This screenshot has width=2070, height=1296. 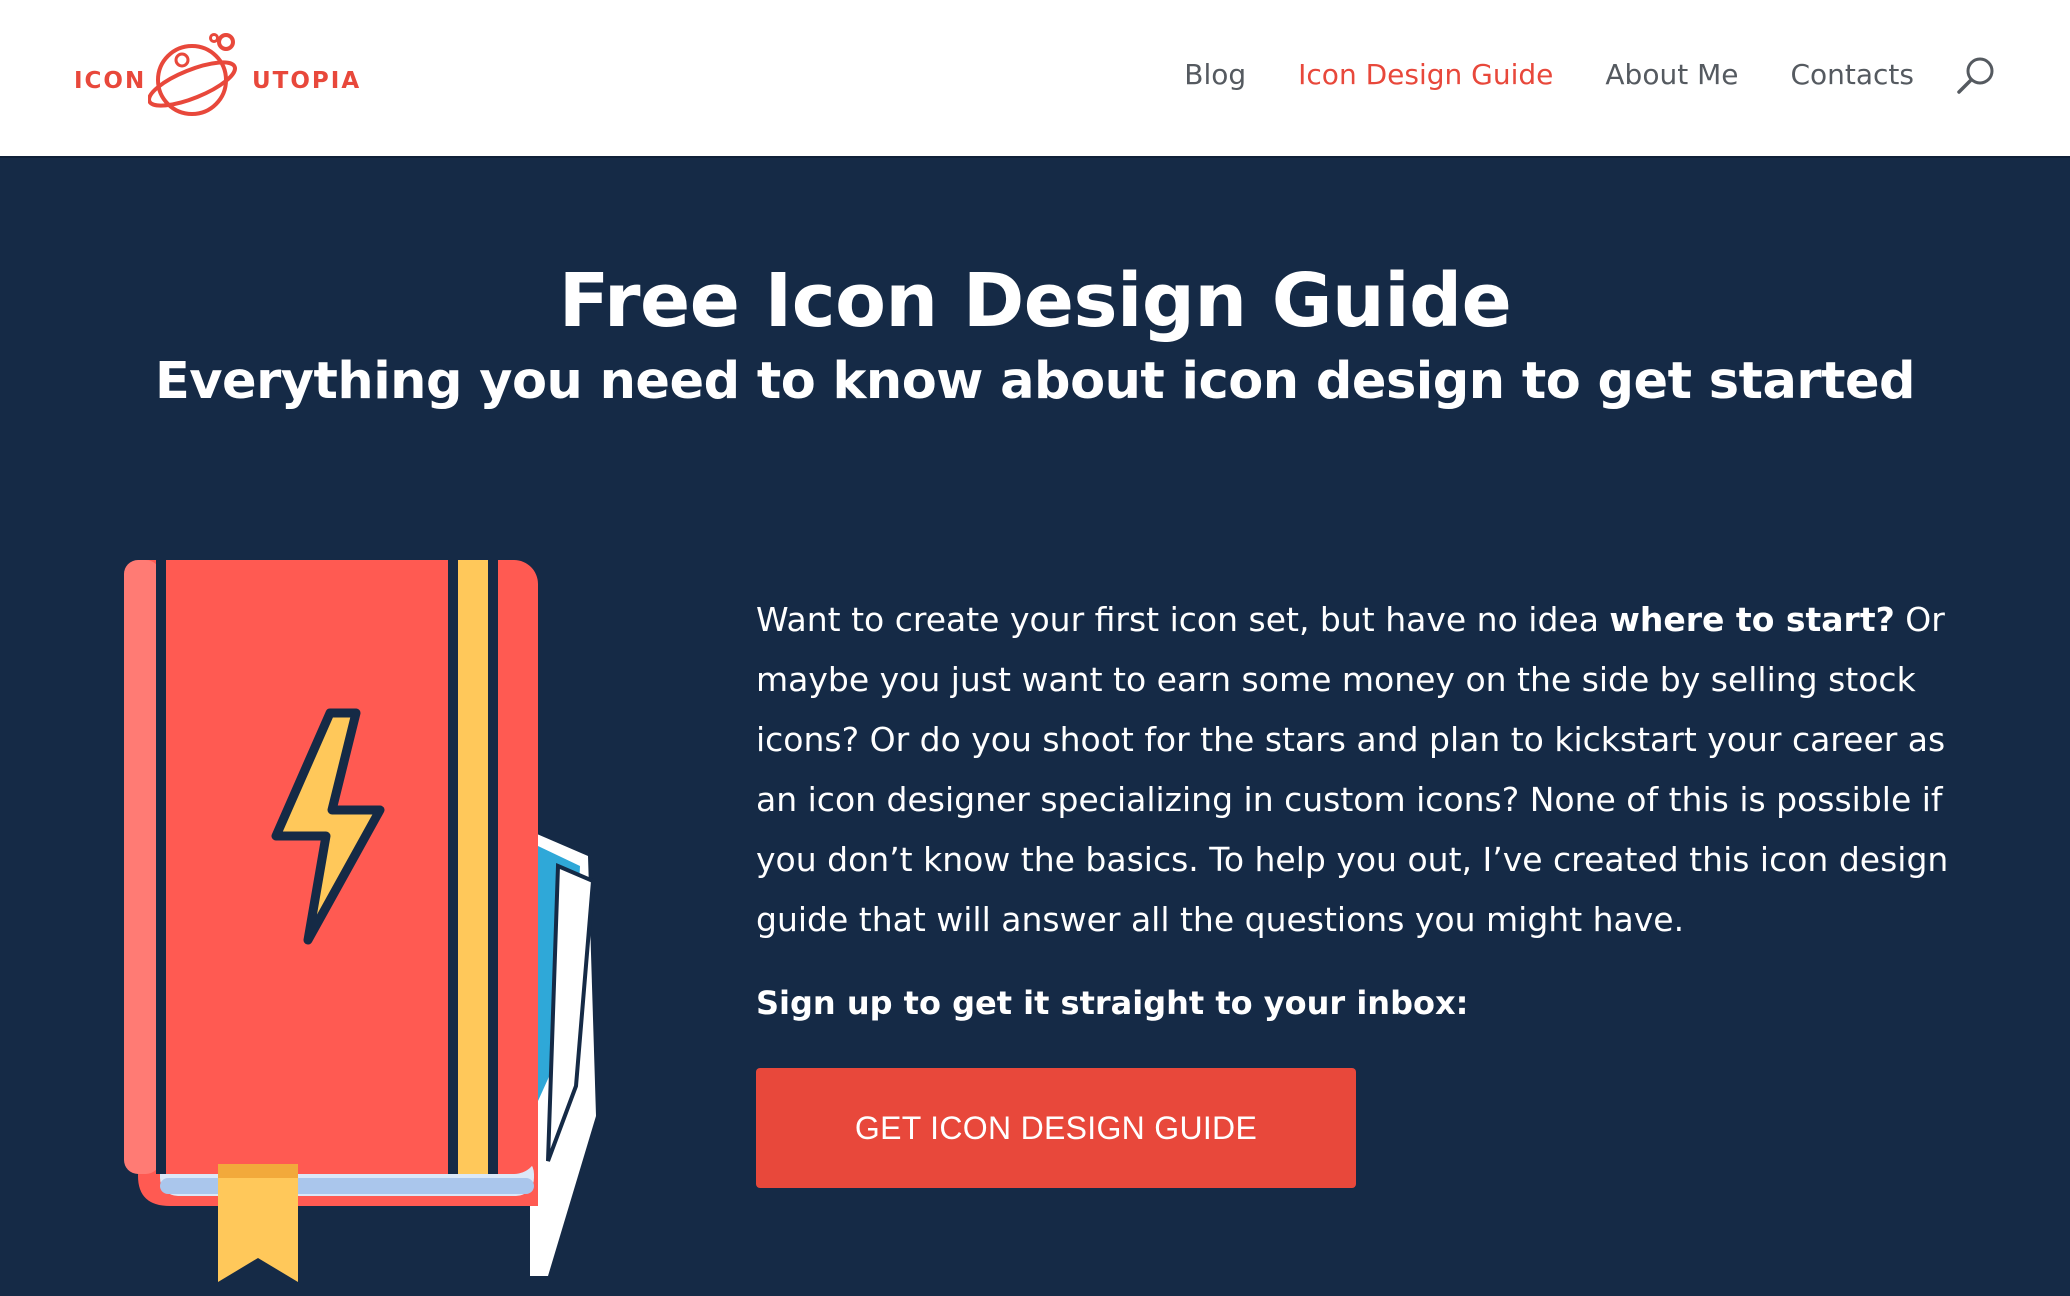 What do you see at coordinates (1752, 619) in the screenshot?
I see `description-emphasis: where to start?` at bounding box center [1752, 619].